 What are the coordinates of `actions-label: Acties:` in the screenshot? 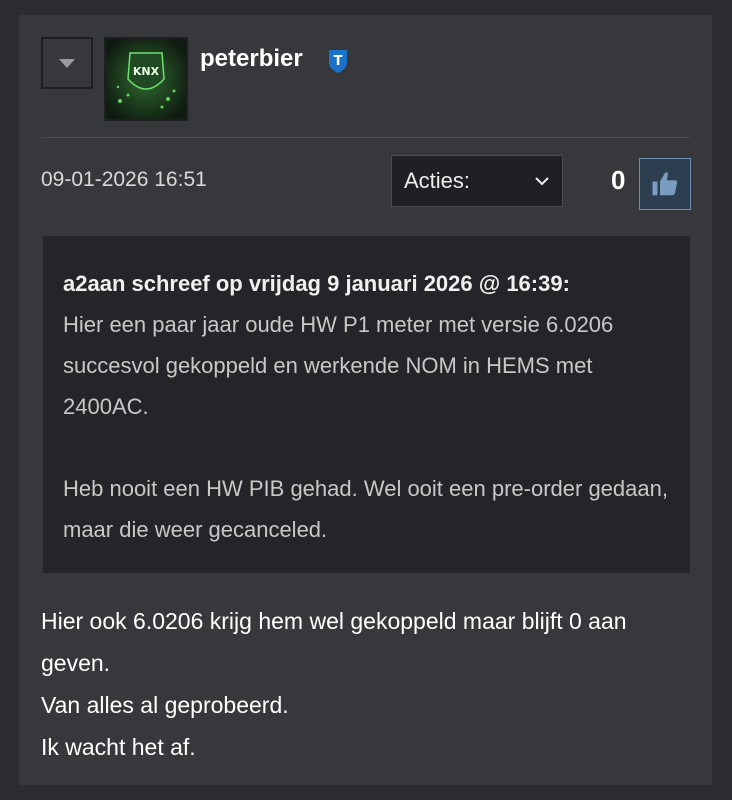 It's located at (437, 180).